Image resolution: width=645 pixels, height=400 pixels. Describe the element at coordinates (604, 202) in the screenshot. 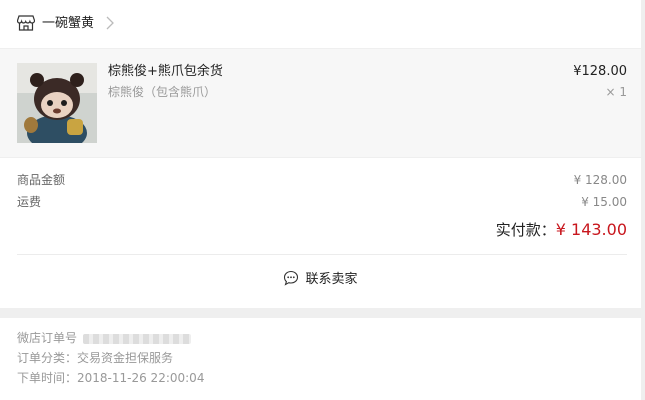

I see `shipping-value: ¥ 15.00` at that location.